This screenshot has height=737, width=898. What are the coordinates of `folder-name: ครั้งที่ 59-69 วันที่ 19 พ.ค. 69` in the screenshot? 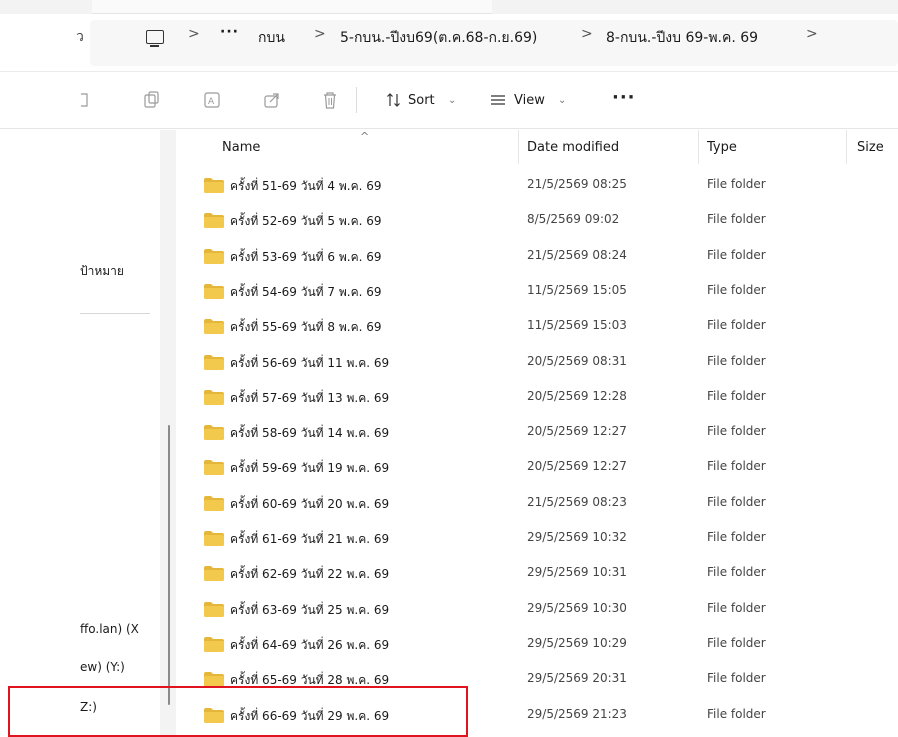 It's located at (310, 468).